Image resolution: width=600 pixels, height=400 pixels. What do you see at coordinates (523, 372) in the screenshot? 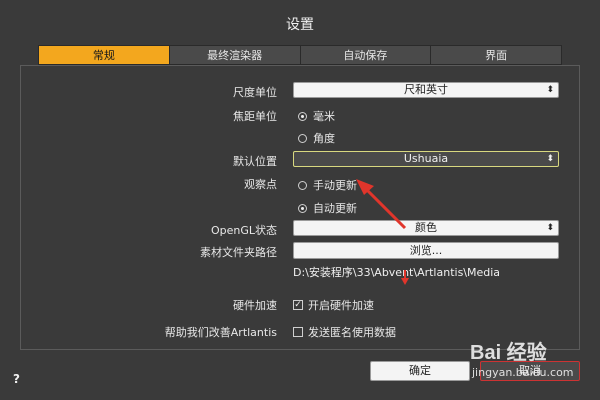
I see `watermark-url: jingyan.baidu.com` at bounding box center [523, 372].